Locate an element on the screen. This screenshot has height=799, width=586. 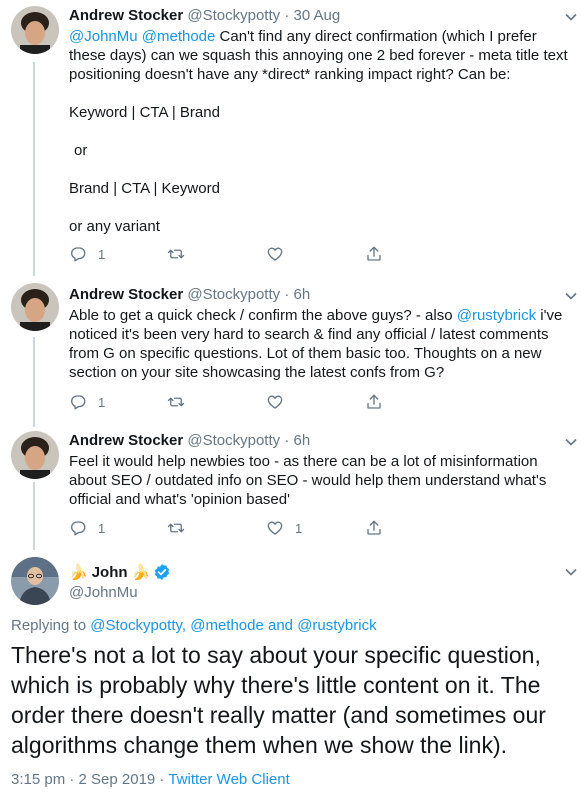
like-count: 1 is located at coordinates (299, 528).